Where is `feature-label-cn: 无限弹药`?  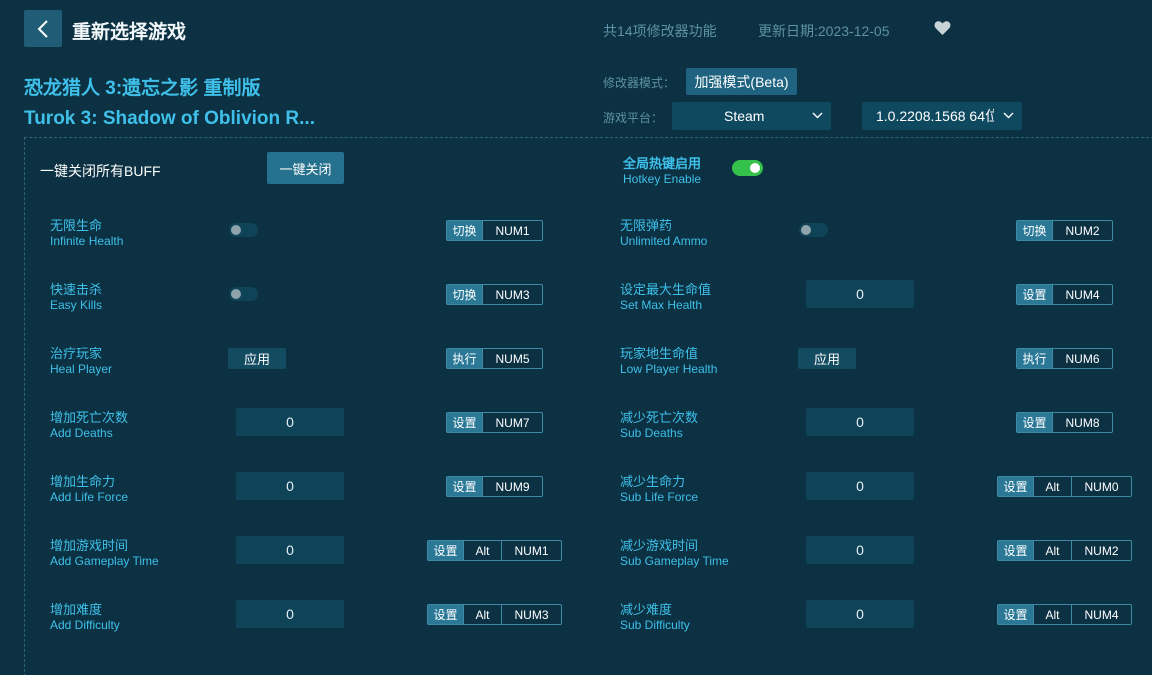
feature-label-cn: 无限弹药 is located at coordinates (646, 225).